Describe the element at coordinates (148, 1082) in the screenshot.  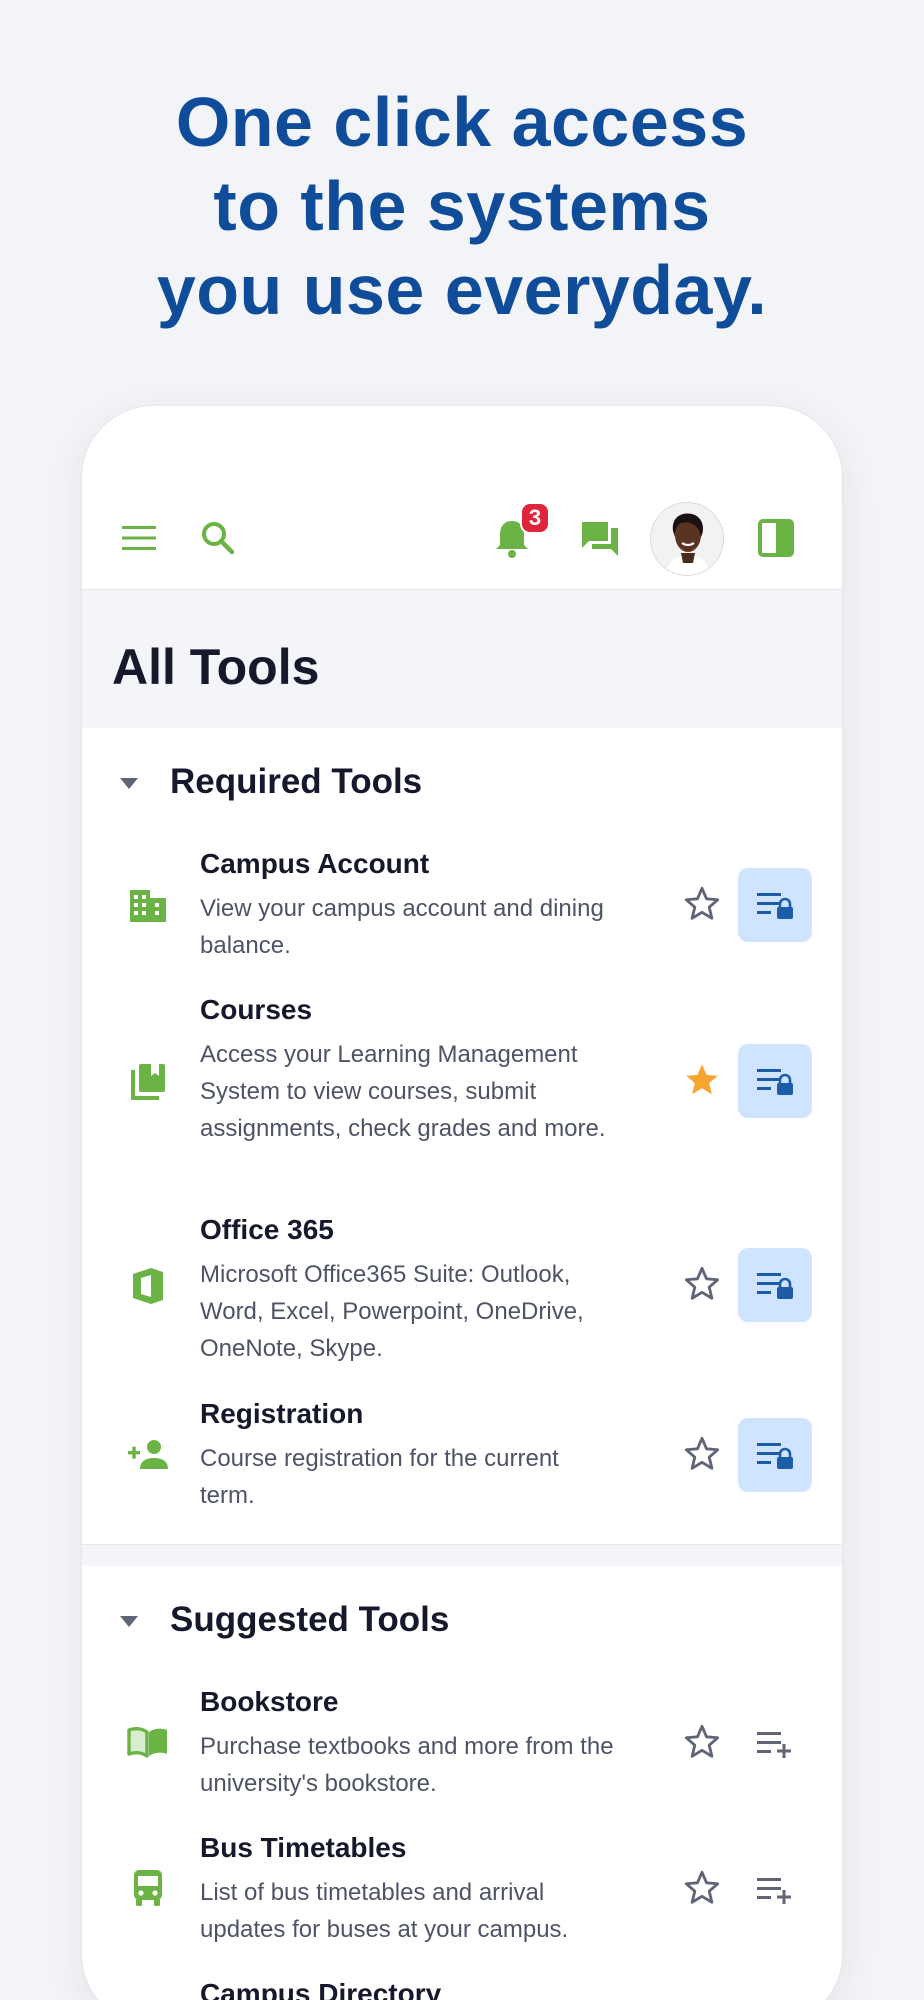
I see `library-icon` at that location.